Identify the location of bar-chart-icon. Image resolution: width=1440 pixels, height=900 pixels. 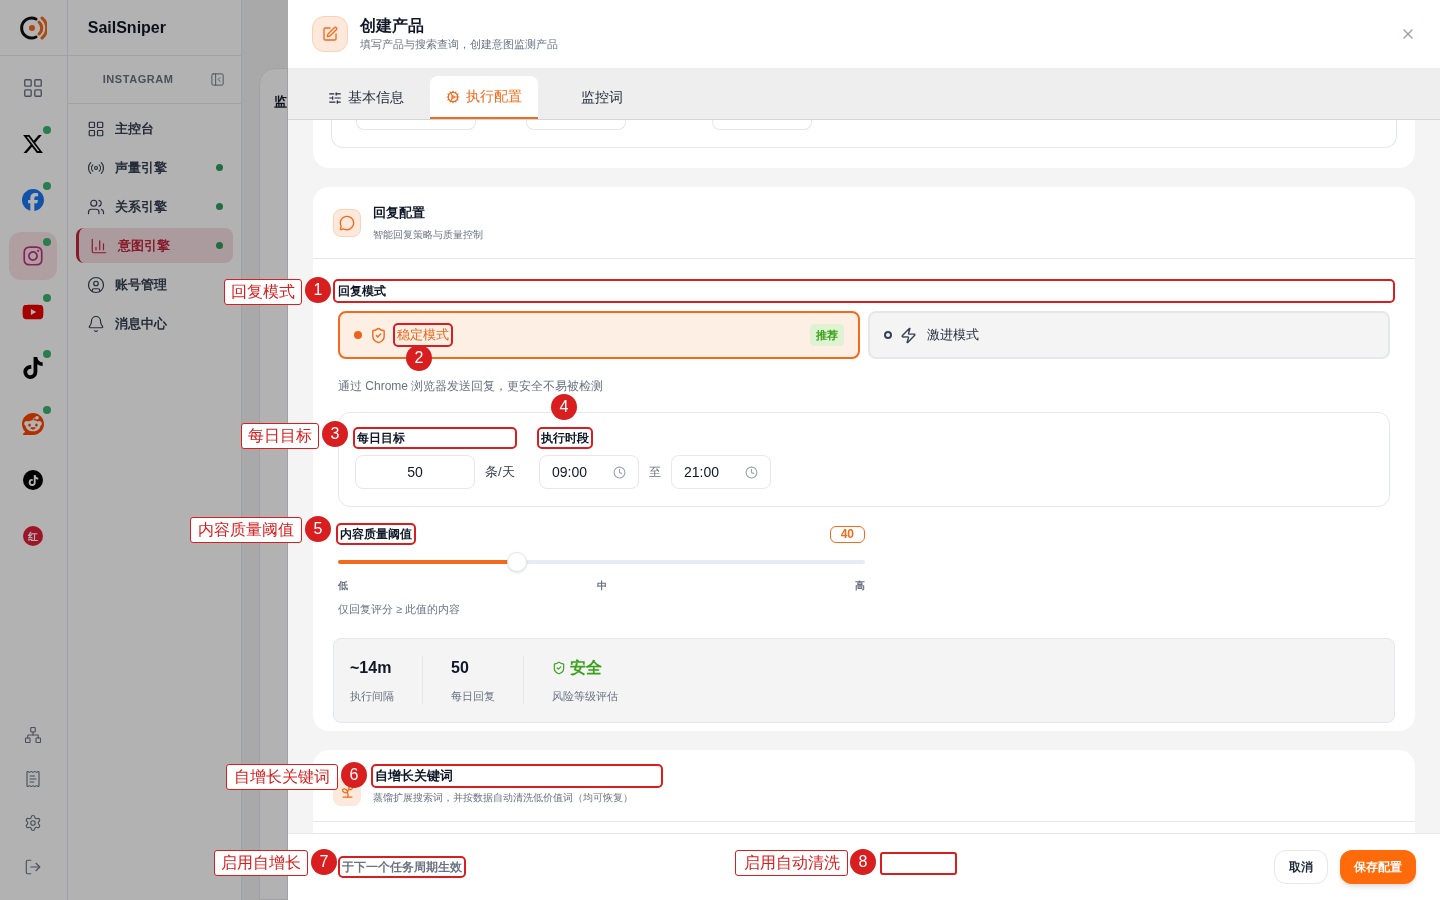
(98, 245).